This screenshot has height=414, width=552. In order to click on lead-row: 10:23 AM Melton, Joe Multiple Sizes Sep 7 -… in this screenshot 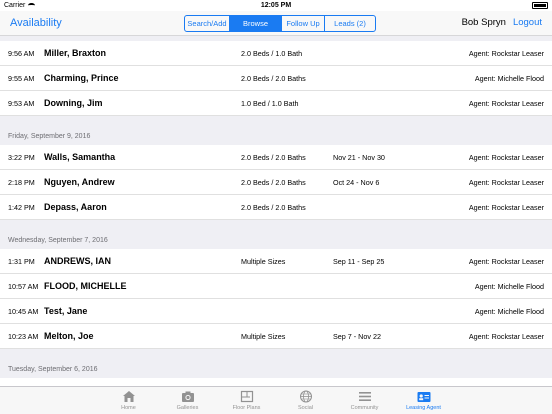, I will do `click(276, 336)`.